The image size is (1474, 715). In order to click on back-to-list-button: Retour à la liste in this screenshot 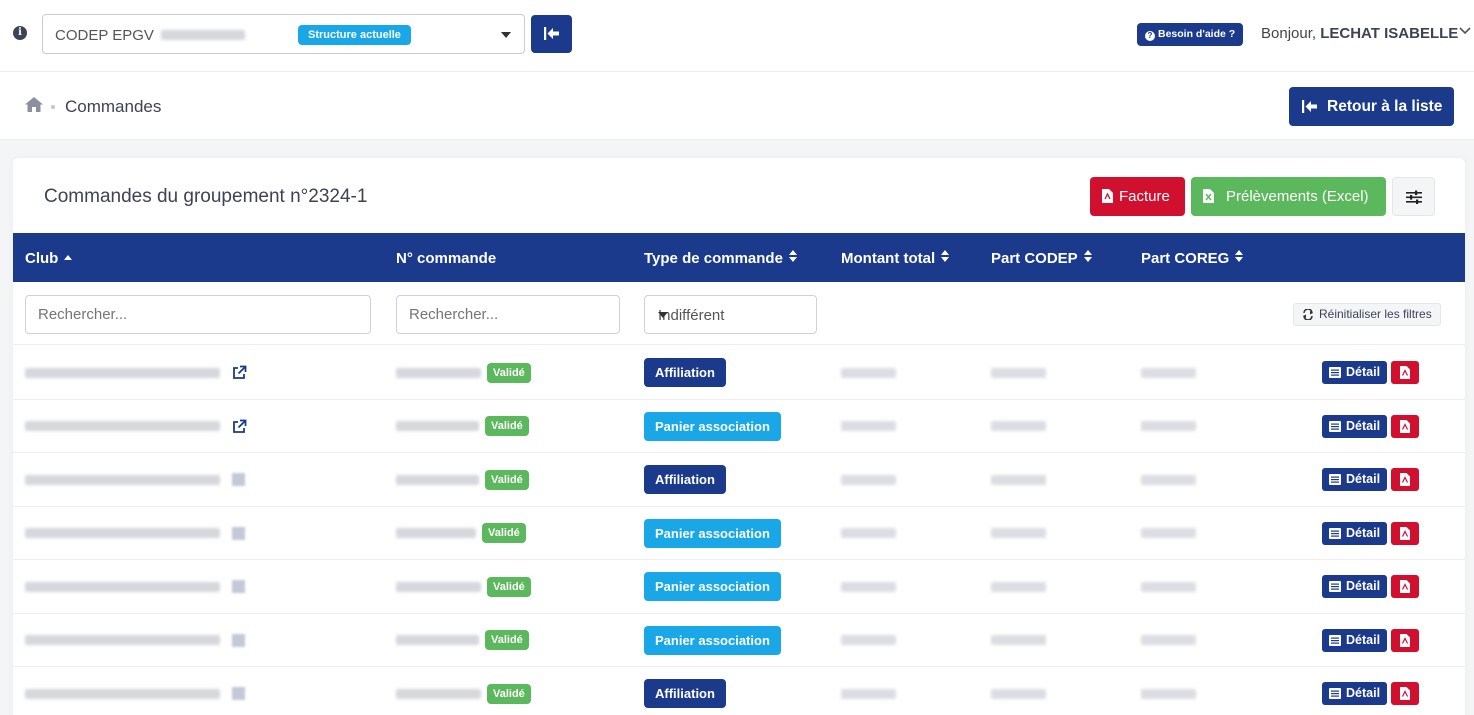, I will do `click(1371, 106)`.